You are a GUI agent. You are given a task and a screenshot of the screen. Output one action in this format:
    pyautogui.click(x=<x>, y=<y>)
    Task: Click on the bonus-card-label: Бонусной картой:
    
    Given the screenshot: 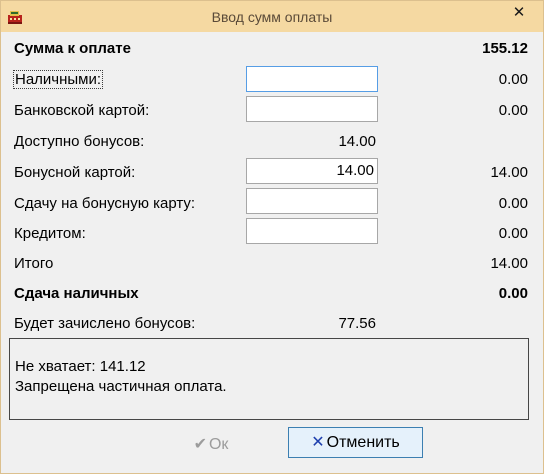 What is the action you would take?
    pyautogui.click(x=75, y=172)
    